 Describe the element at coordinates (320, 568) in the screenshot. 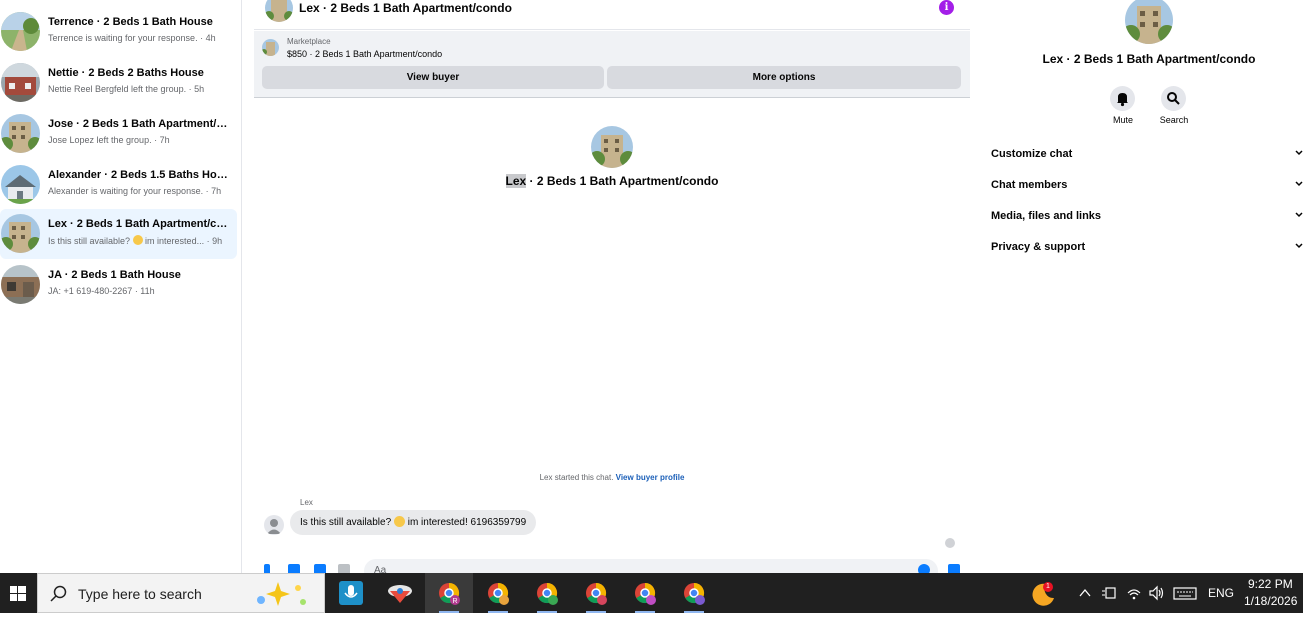

I see `sticker-icon` at that location.